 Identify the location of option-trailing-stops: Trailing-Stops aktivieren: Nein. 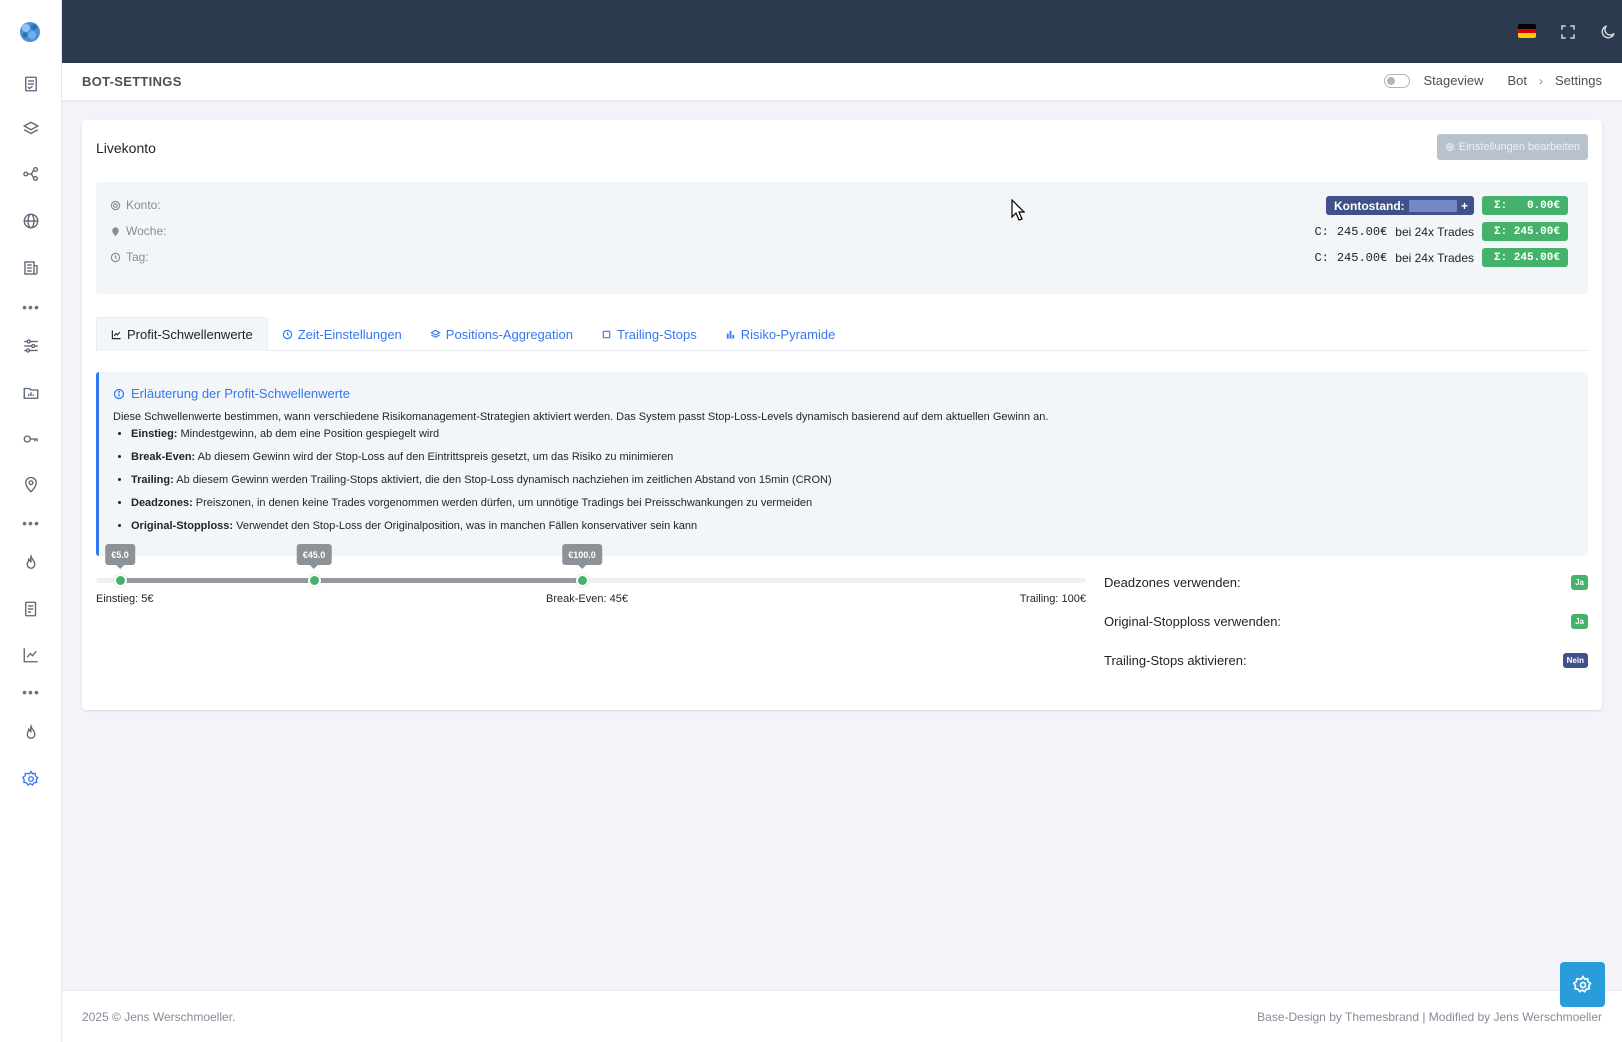
(1346, 660).